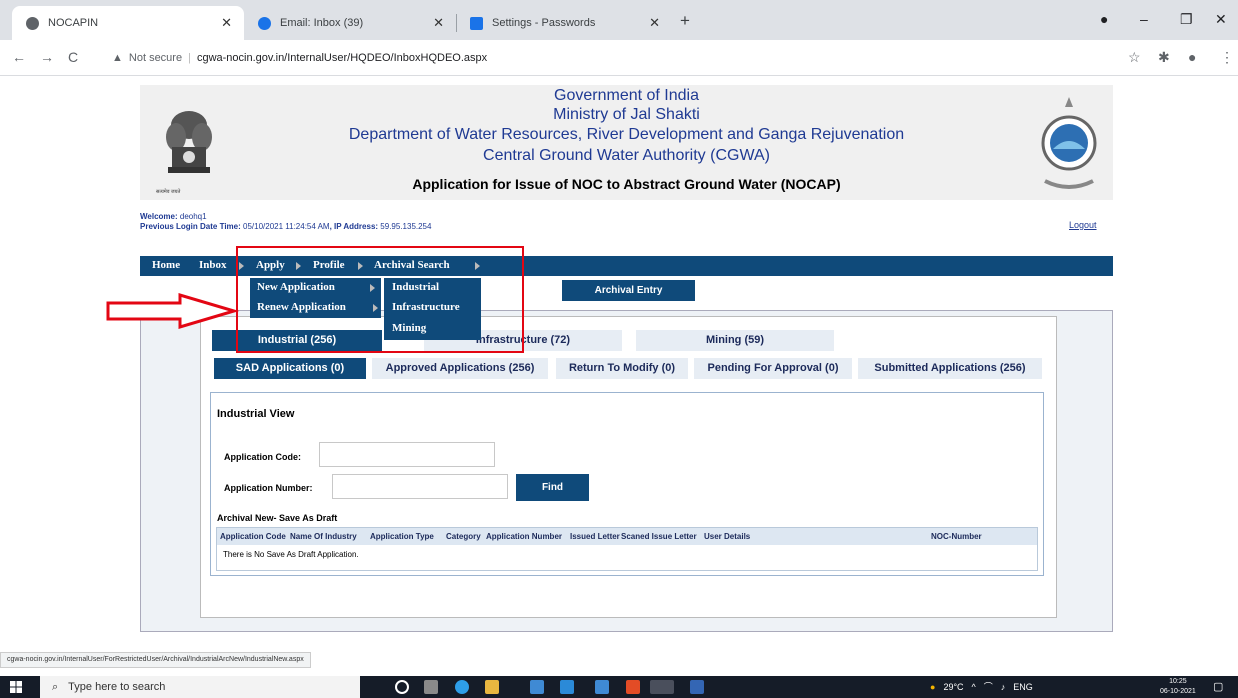 The width and height of the screenshot is (1238, 698). What do you see at coordinates (253, 536) in the screenshot?
I see `col-application-code: Application Code` at bounding box center [253, 536].